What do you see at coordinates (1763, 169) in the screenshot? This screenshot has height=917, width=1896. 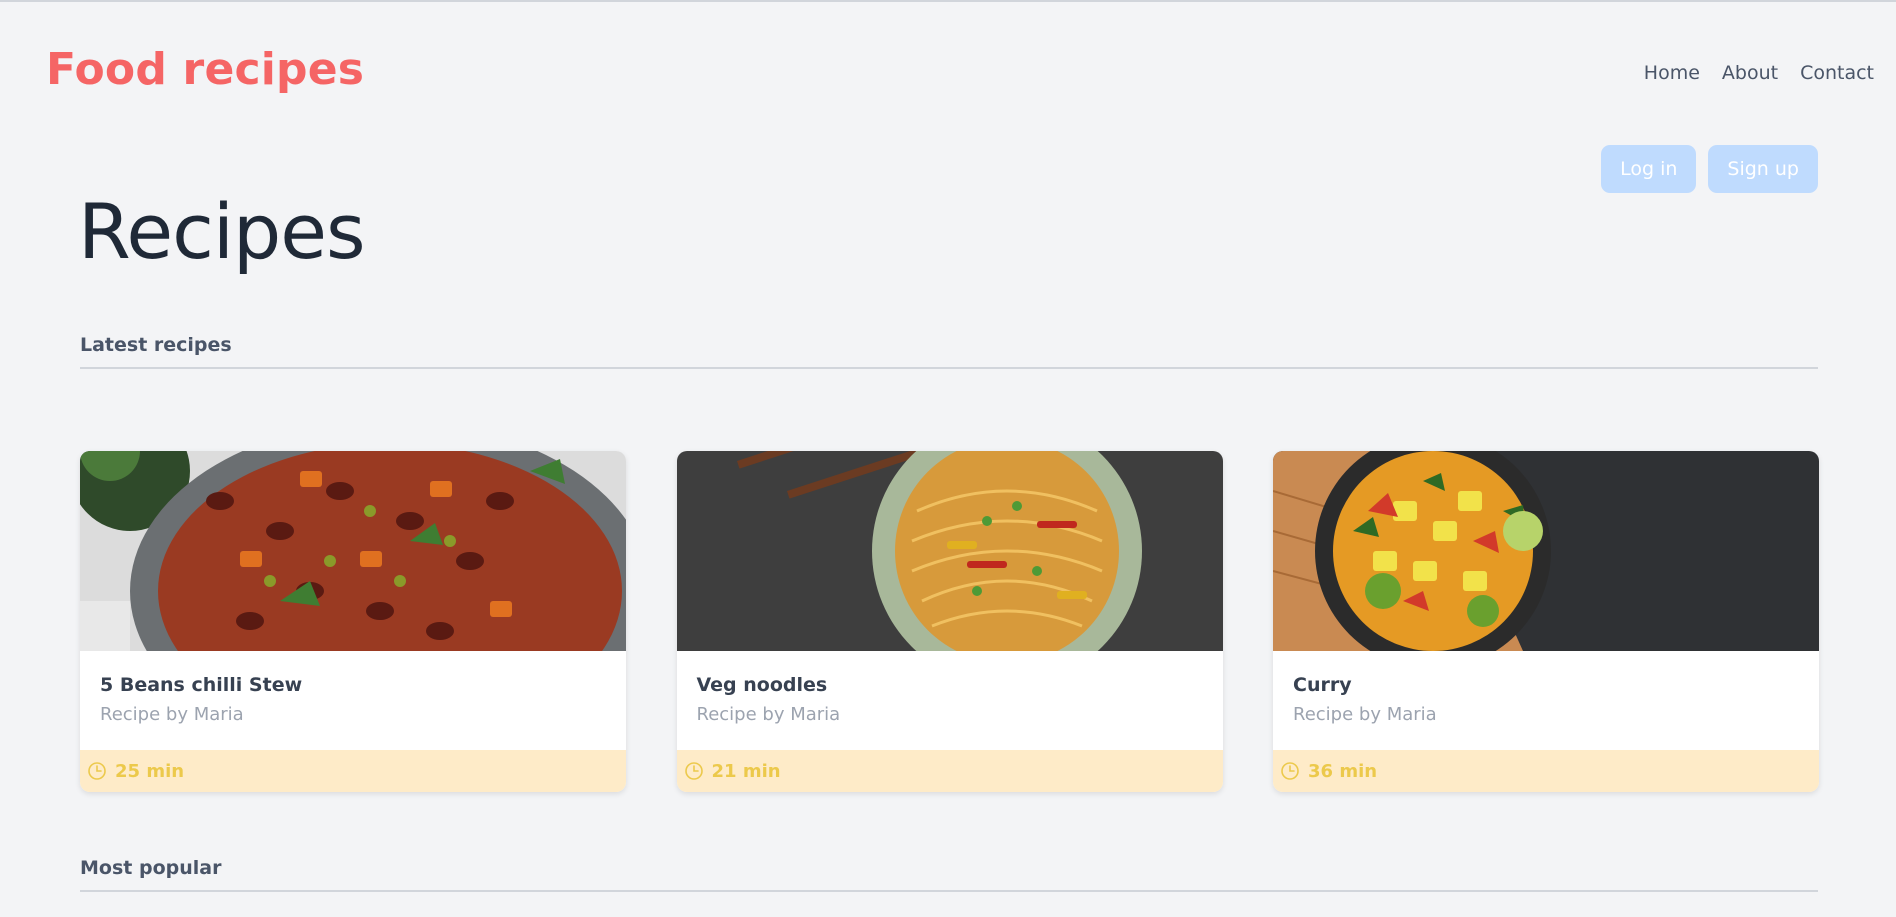 I see `signup-button: Sign up` at bounding box center [1763, 169].